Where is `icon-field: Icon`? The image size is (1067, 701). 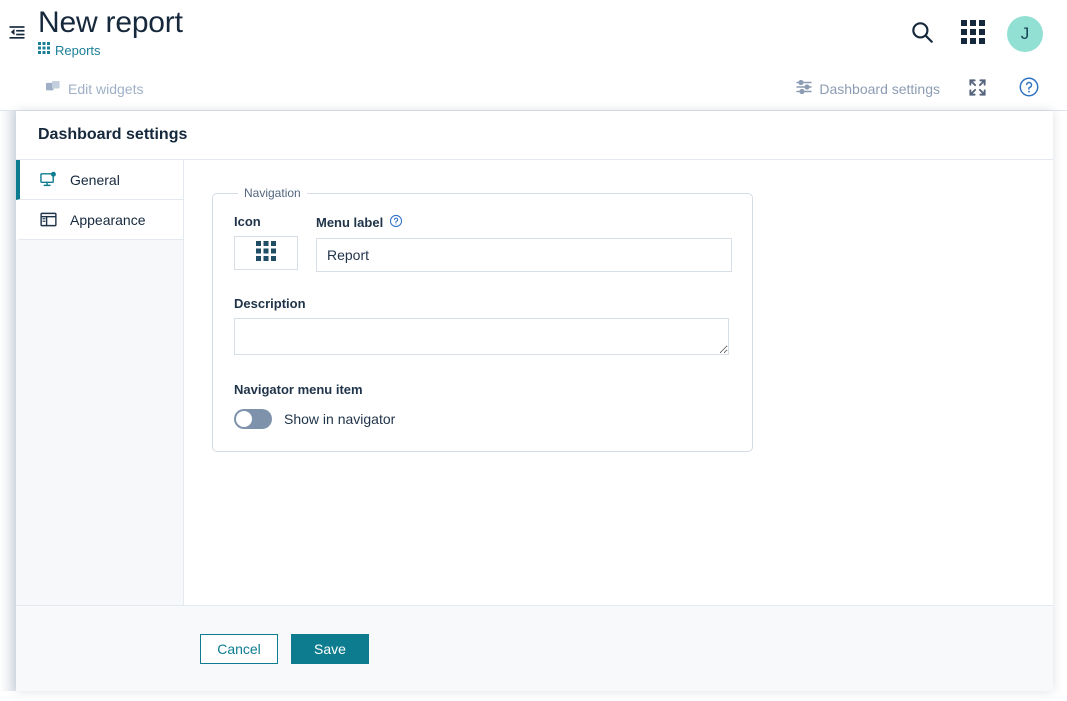 icon-field: Icon is located at coordinates (266, 242).